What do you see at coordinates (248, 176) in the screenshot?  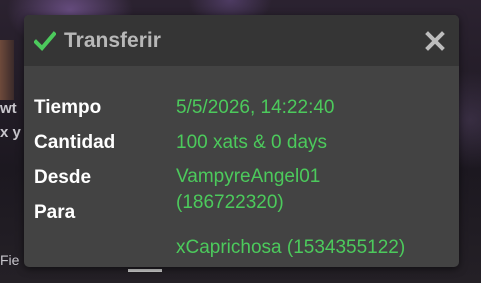 I see `value-desde-name: VampyreAngel01` at bounding box center [248, 176].